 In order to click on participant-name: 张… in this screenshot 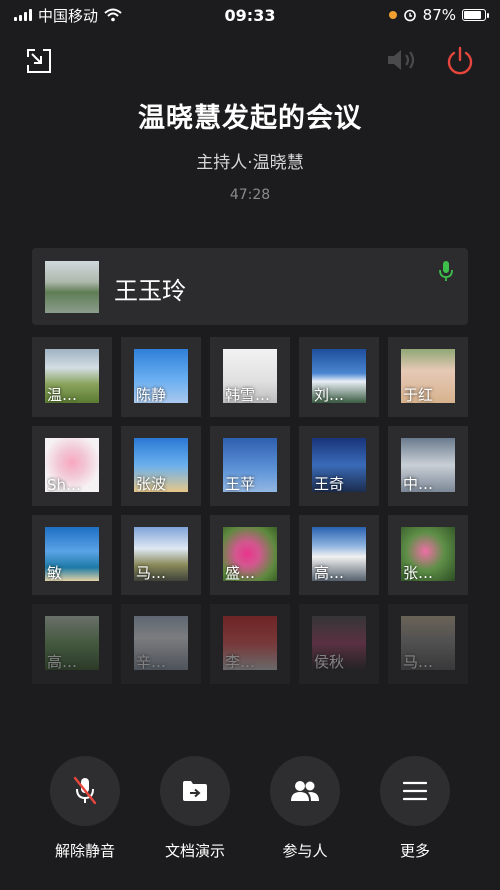, I will do `click(418, 573)`.